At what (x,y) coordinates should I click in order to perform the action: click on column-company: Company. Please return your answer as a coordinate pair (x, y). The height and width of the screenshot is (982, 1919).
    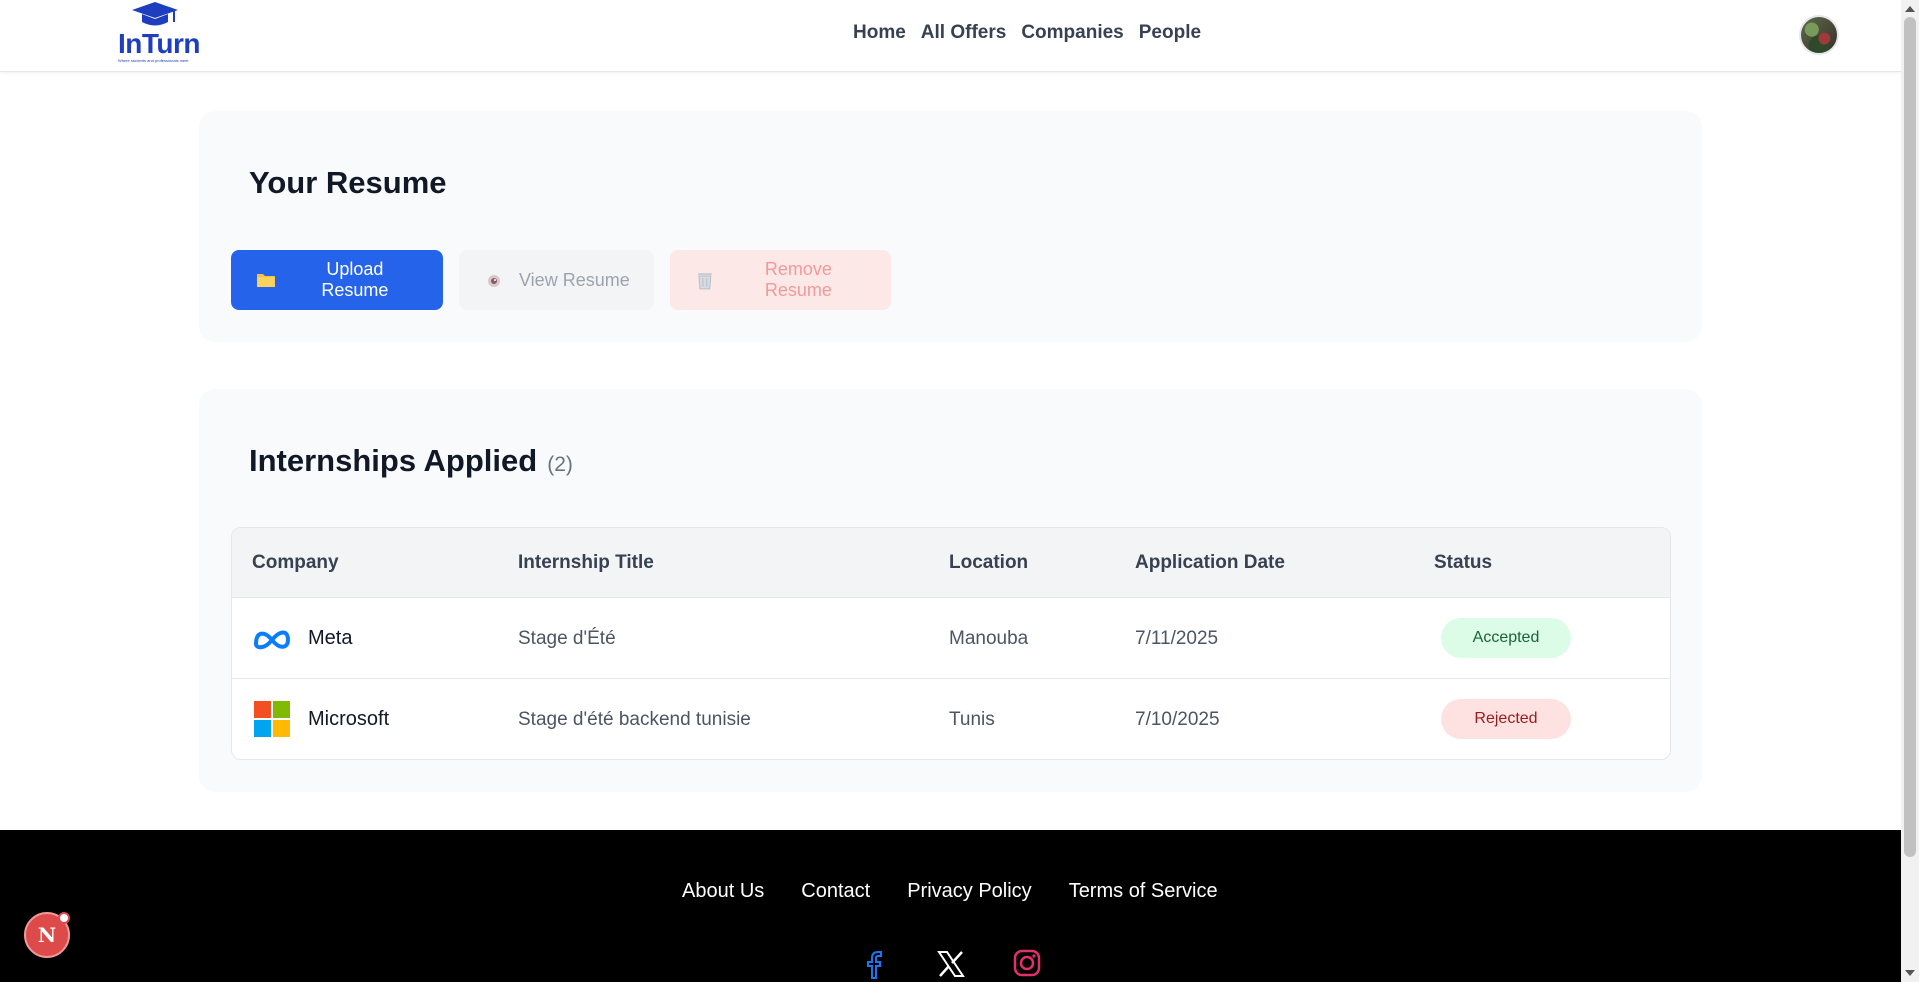
    Looking at the image, I should click on (295, 562).